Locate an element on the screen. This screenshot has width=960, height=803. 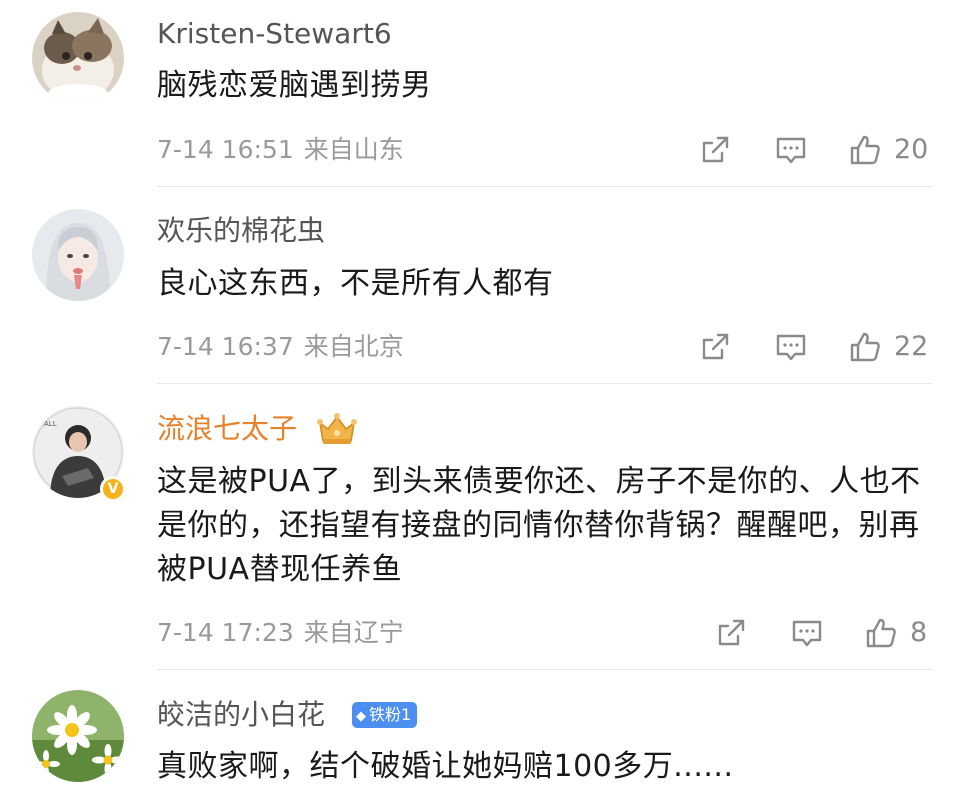
user-avatar is located at coordinates (78, 736).